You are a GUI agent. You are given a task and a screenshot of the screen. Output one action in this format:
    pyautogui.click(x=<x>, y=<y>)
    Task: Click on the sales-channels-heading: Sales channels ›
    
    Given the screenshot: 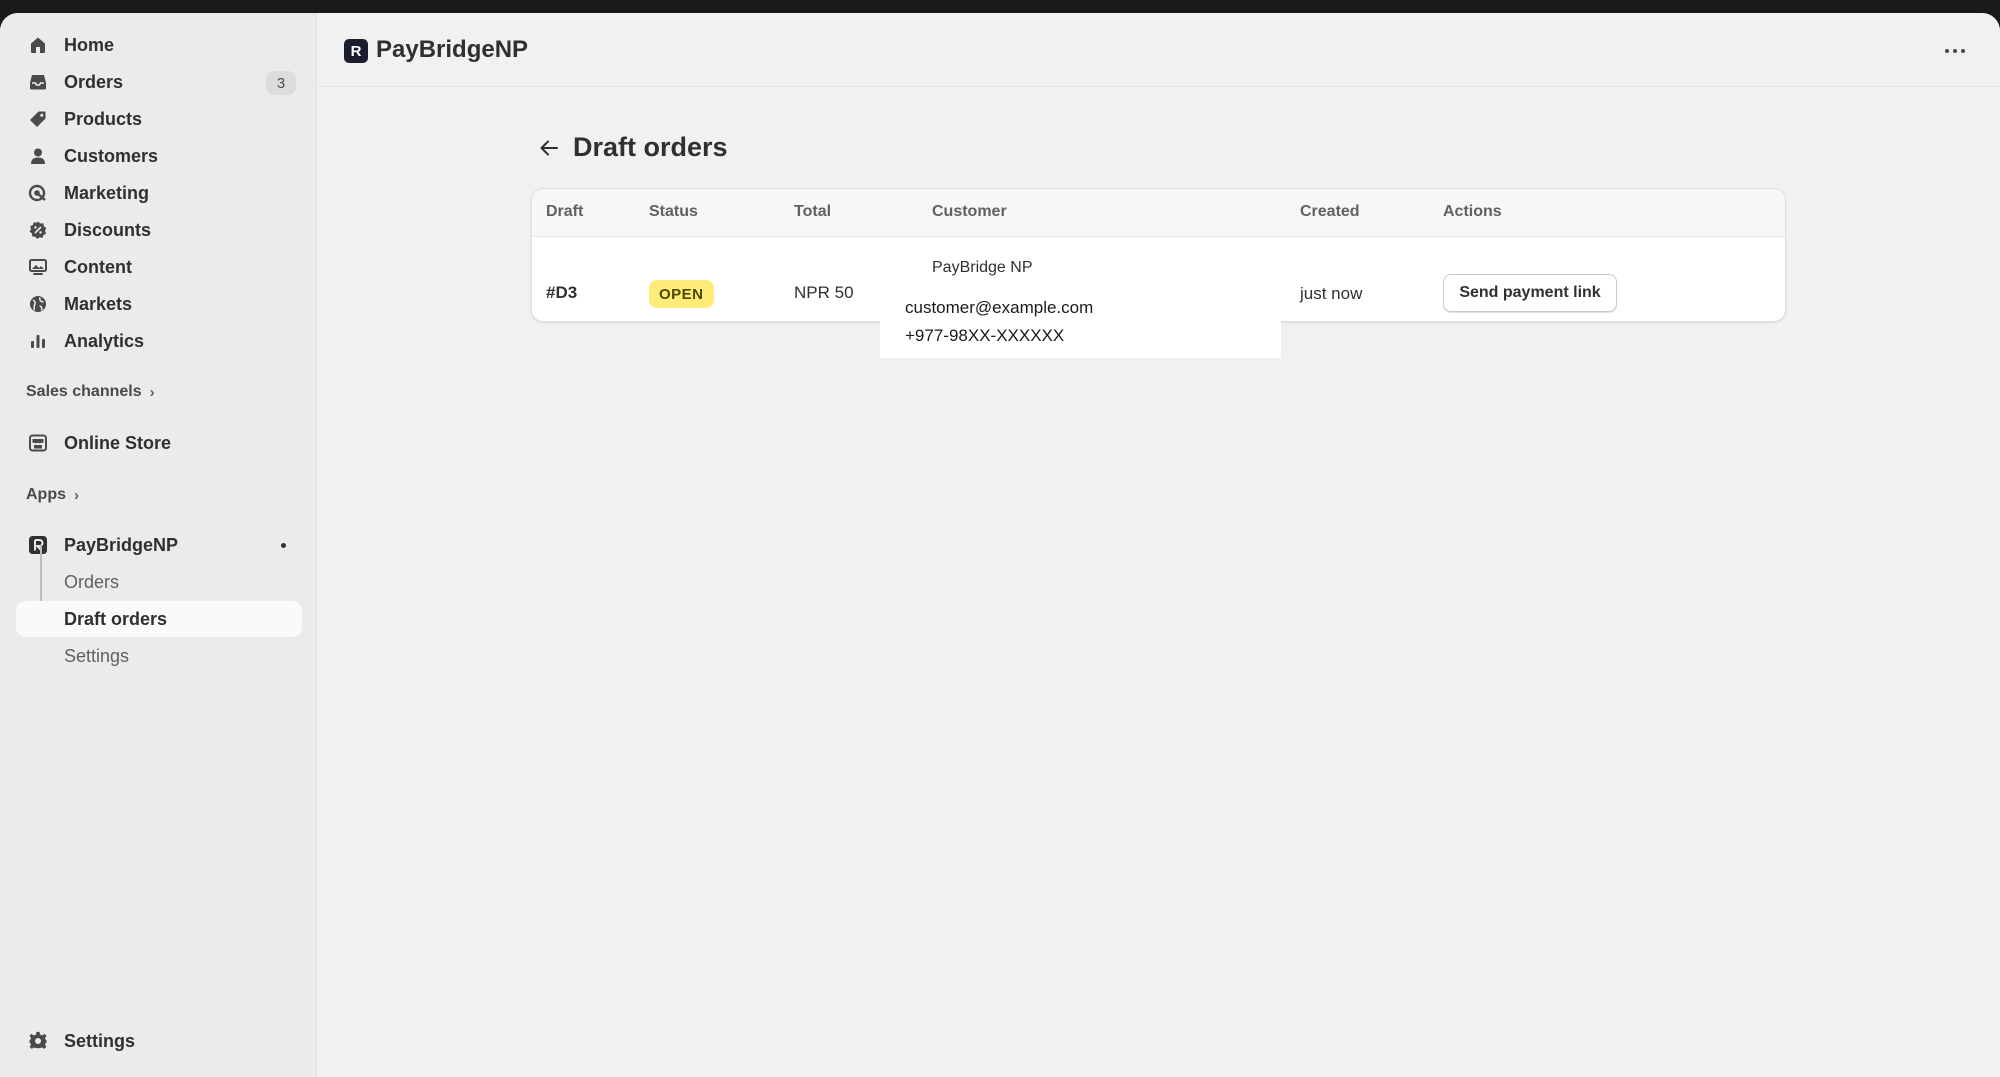 What is the action you would take?
    pyautogui.click(x=90, y=392)
    